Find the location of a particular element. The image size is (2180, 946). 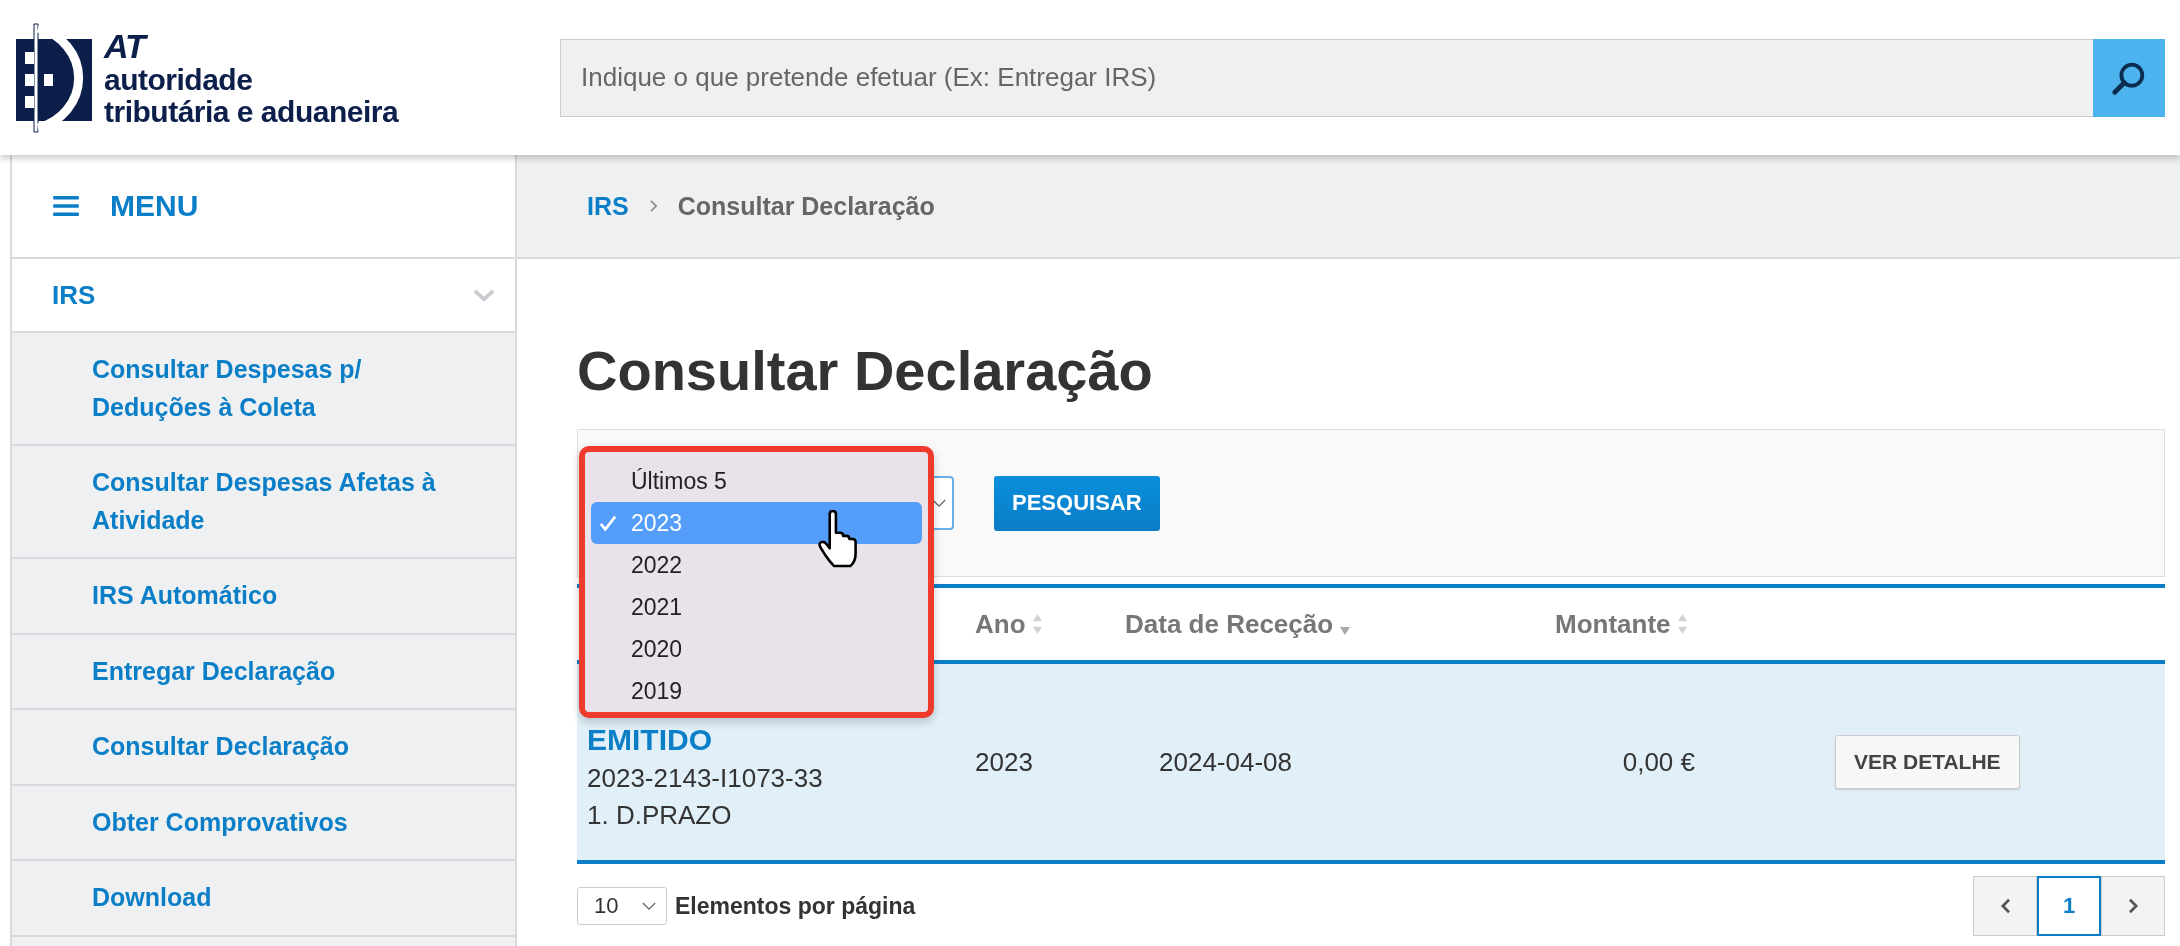

logo-name: autoridade is located at coordinates (179, 79).